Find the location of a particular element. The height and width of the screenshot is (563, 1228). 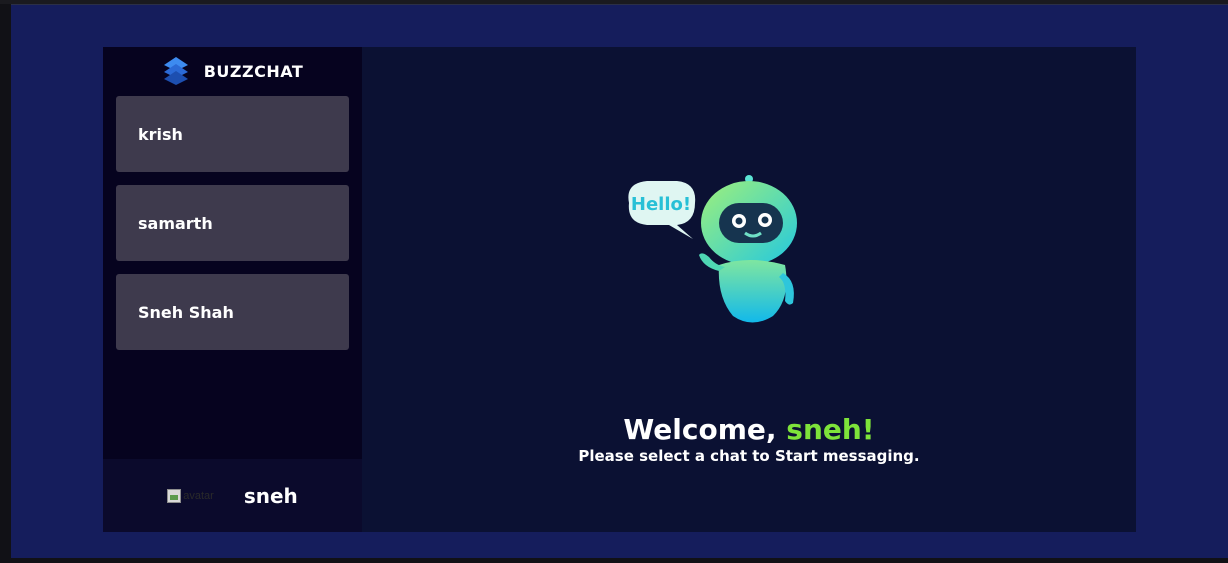

contact-item-sneh-shah: Sneh Shah is located at coordinates (232, 312).